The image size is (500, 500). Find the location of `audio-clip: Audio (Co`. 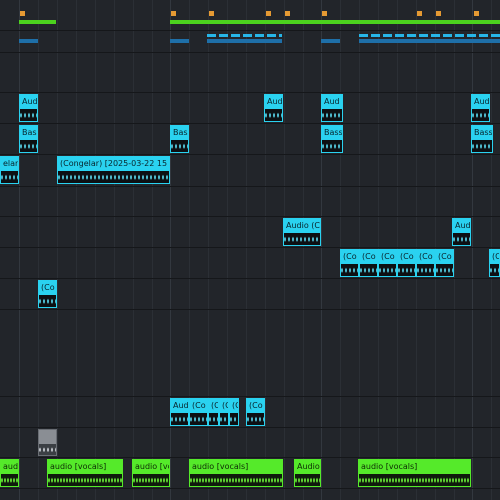

audio-clip: Audio (Co is located at coordinates (302, 232).